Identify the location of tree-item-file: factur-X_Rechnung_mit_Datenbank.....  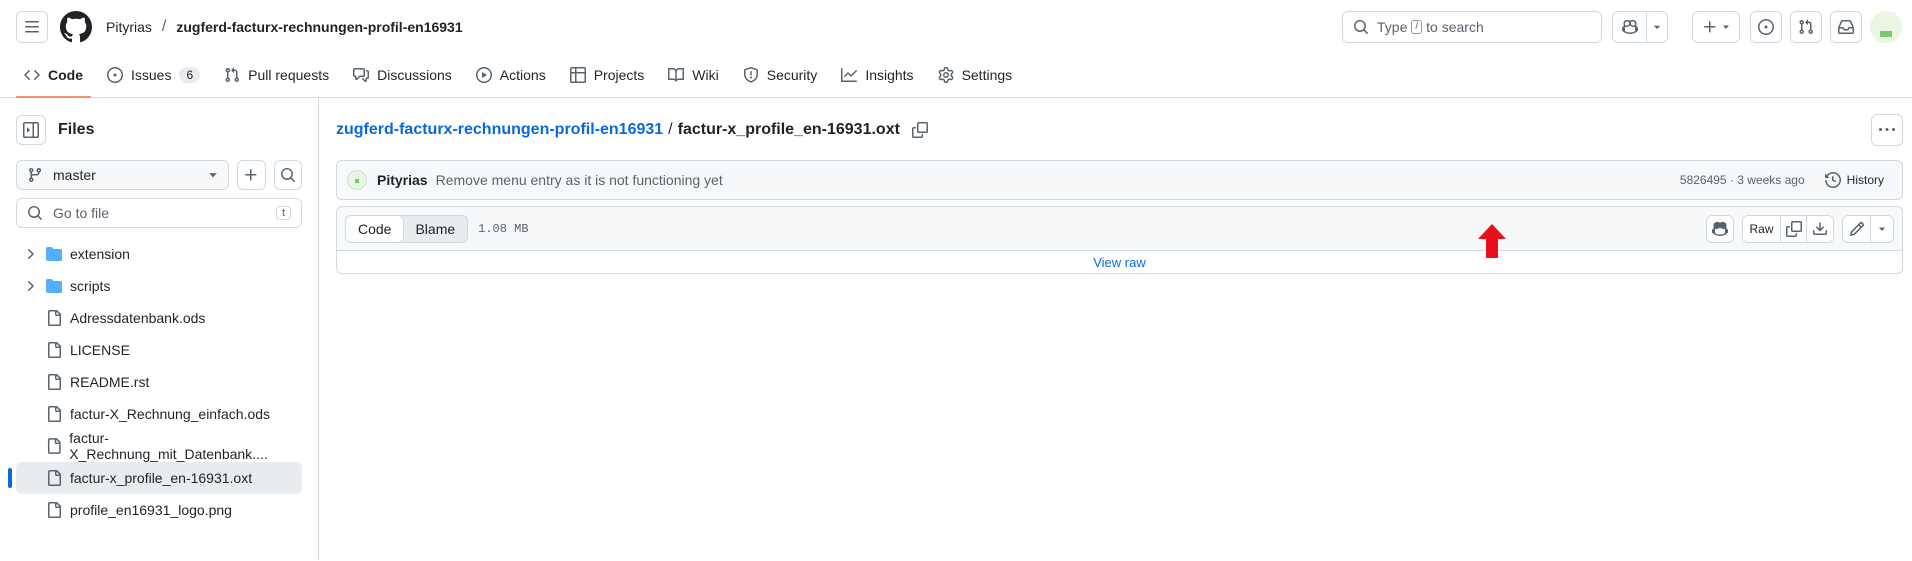
(159, 446).